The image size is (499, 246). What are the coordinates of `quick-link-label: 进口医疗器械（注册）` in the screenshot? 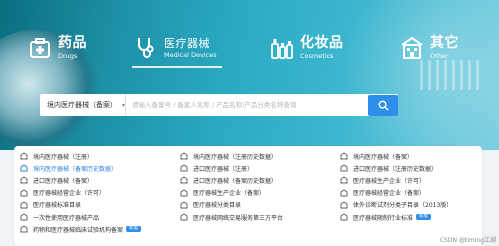 It's located at (223, 169).